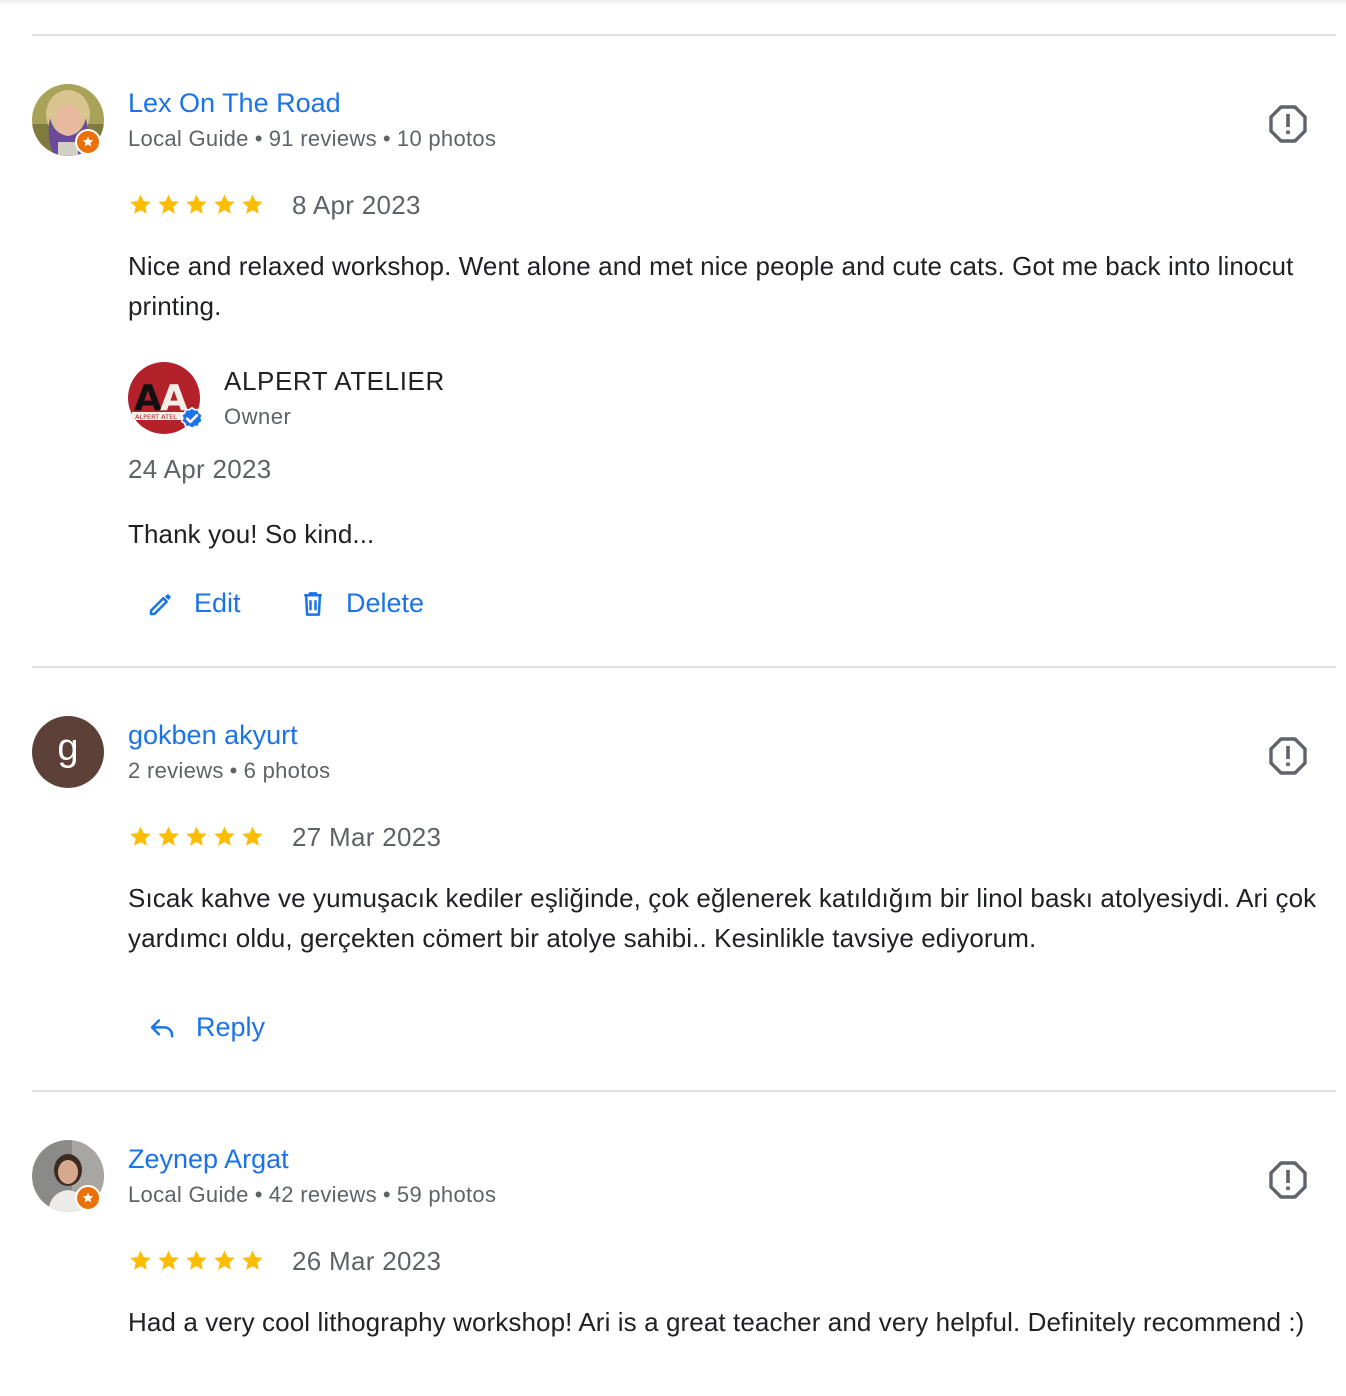 Image resolution: width=1346 pixels, height=1396 pixels. What do you see at coordinates (231, 1027) in the screenshot?
I see `reply-label: Reply` at bounding box center [231, 1027].